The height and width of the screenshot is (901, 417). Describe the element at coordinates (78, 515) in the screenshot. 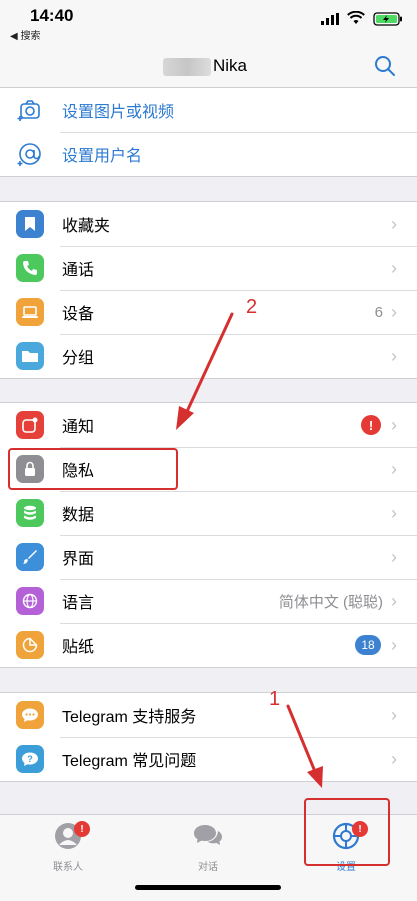

I see `data-label: 数据` at that location.